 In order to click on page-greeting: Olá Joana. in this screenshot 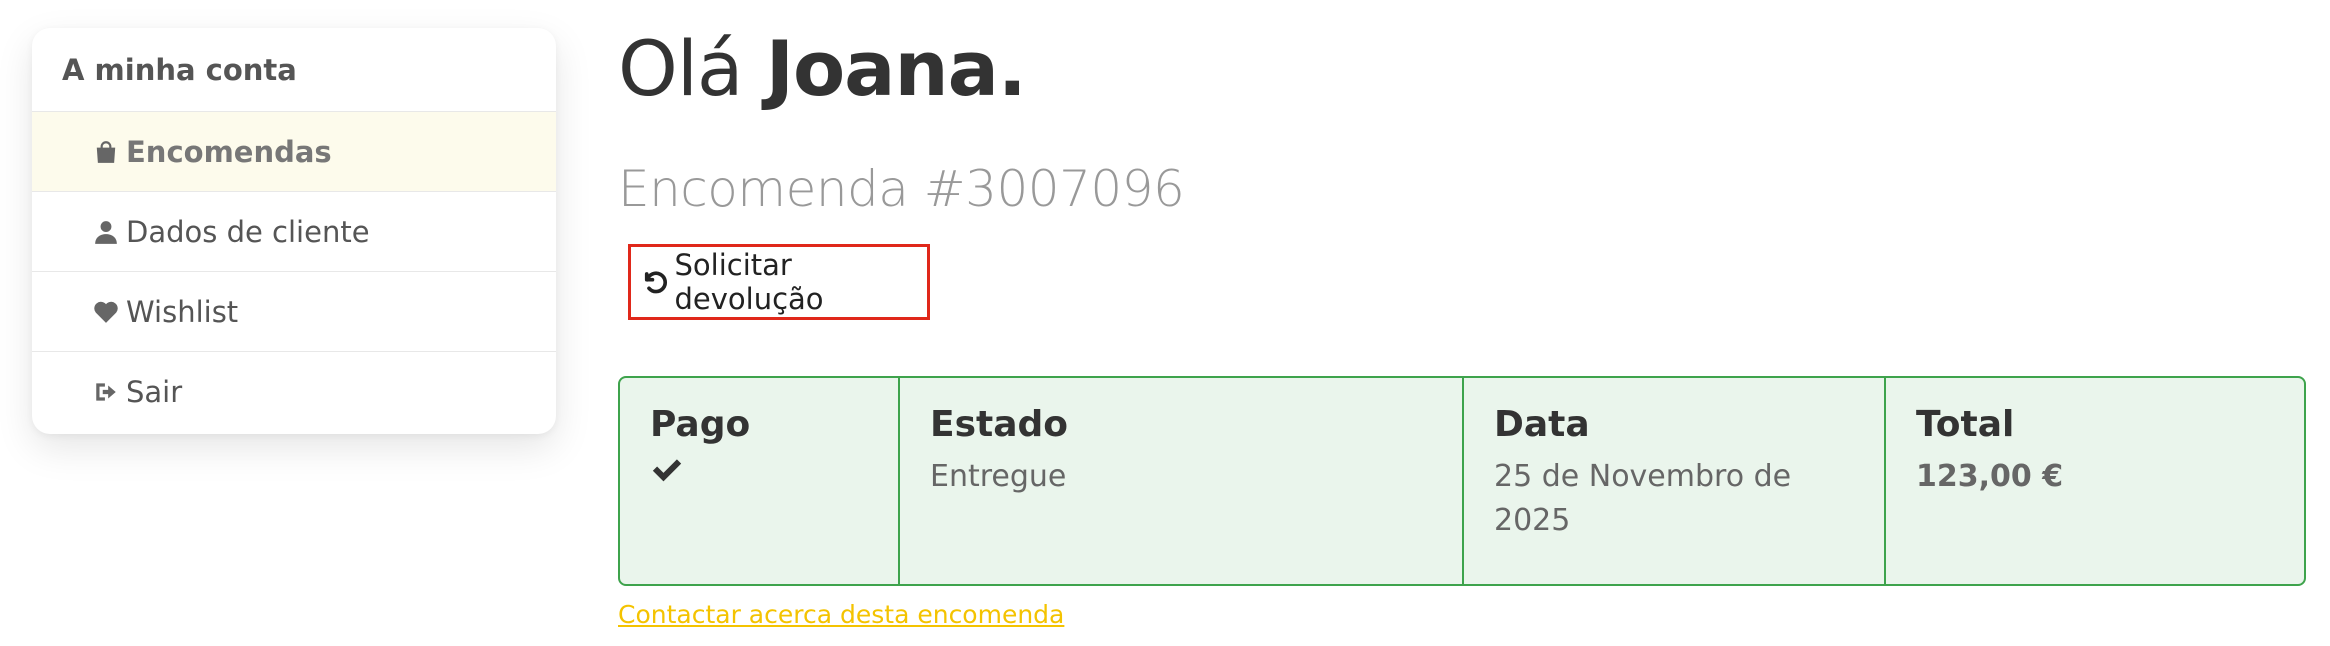, I will do `click(822, 68)`.